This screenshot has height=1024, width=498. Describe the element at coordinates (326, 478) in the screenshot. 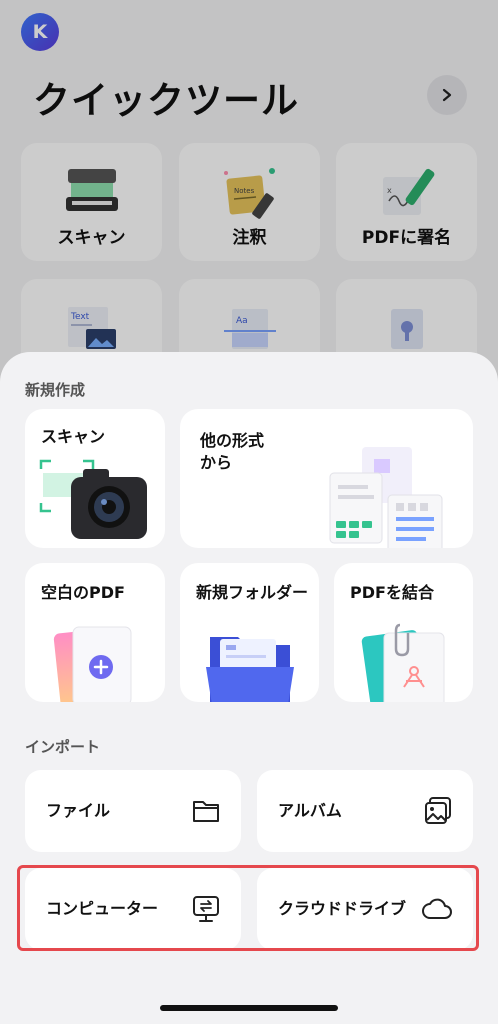

I see `from-other-format-tile: 他の形式 から` at that location.